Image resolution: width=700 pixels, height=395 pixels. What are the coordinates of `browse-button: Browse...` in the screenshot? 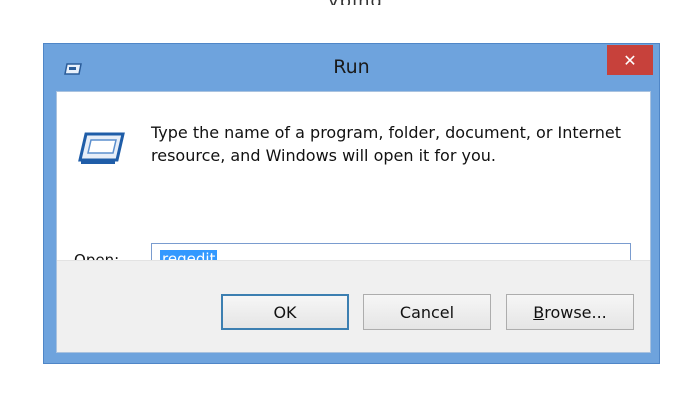 It's located at (570, 312).